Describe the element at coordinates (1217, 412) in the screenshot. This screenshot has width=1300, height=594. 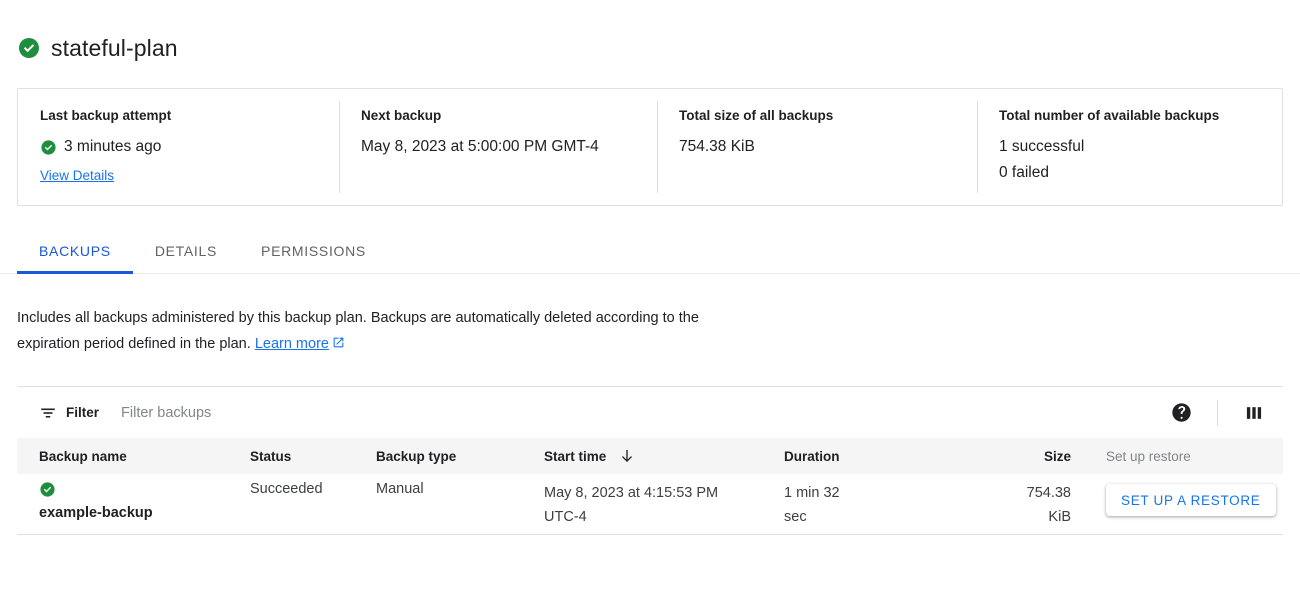
I see `toolbar-divider` at that location.